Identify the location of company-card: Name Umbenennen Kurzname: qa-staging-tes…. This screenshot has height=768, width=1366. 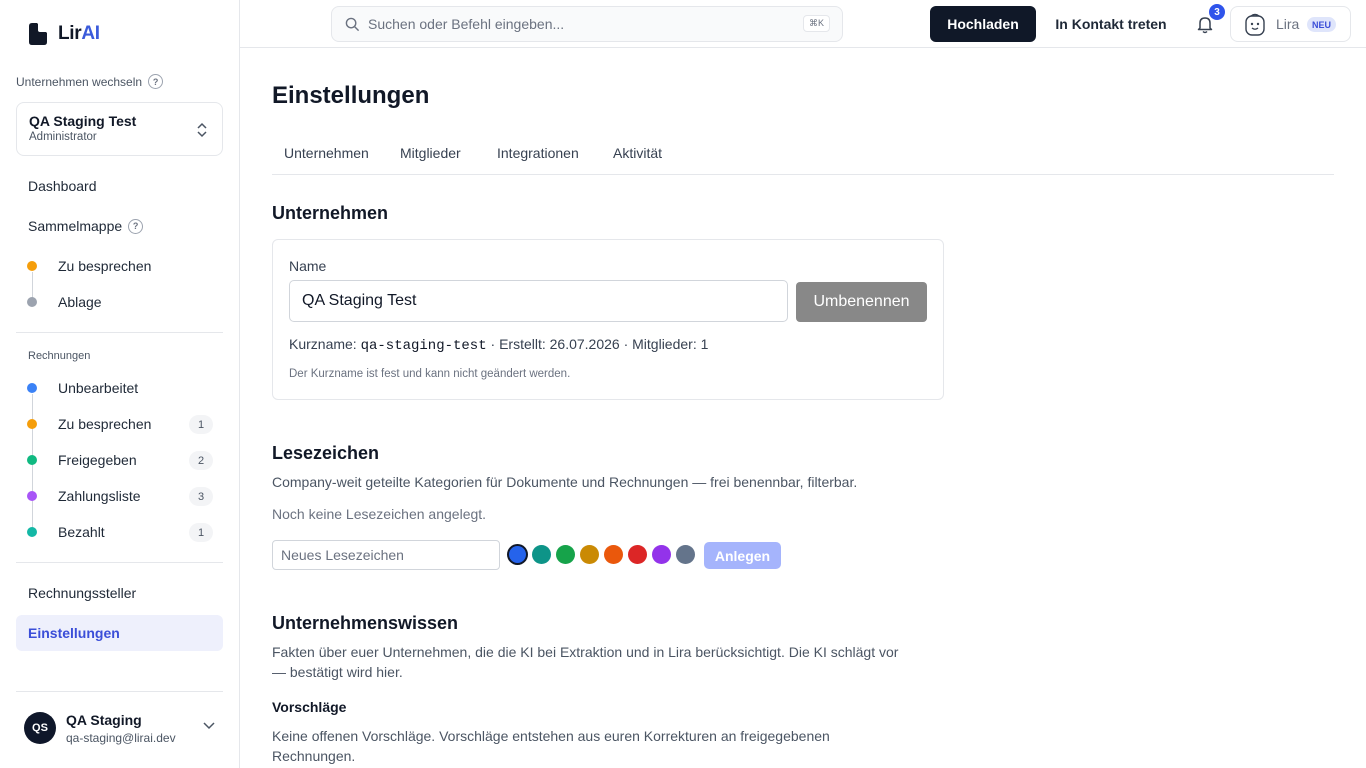
(608, 319).